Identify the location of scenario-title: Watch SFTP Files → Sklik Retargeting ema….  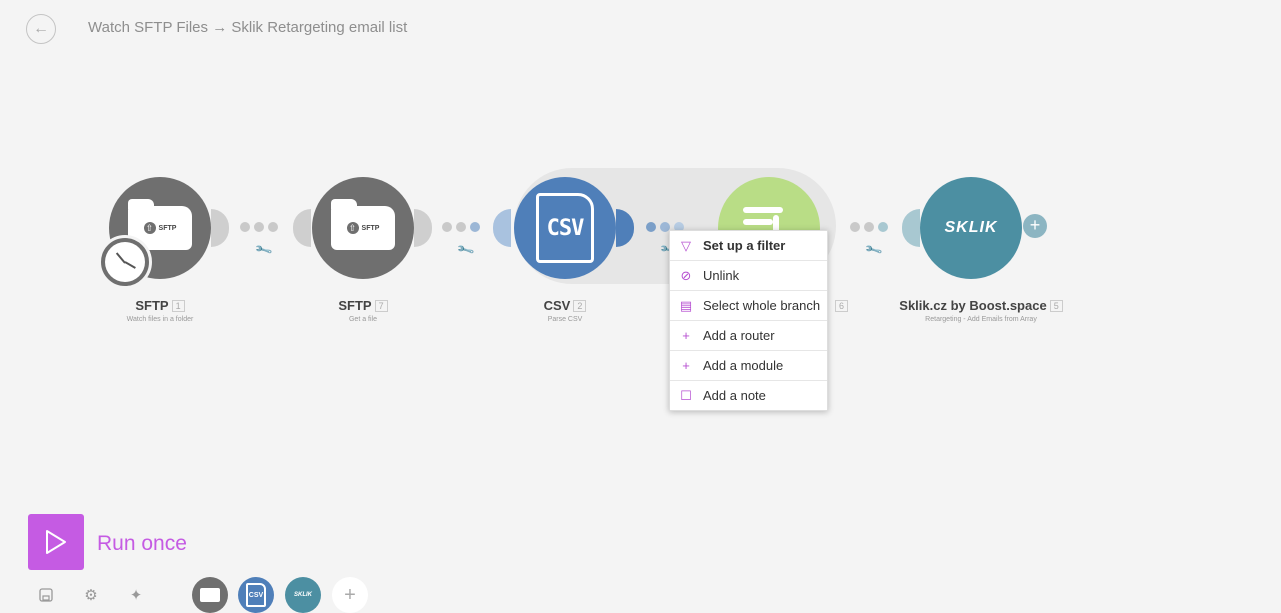
(248, 27).